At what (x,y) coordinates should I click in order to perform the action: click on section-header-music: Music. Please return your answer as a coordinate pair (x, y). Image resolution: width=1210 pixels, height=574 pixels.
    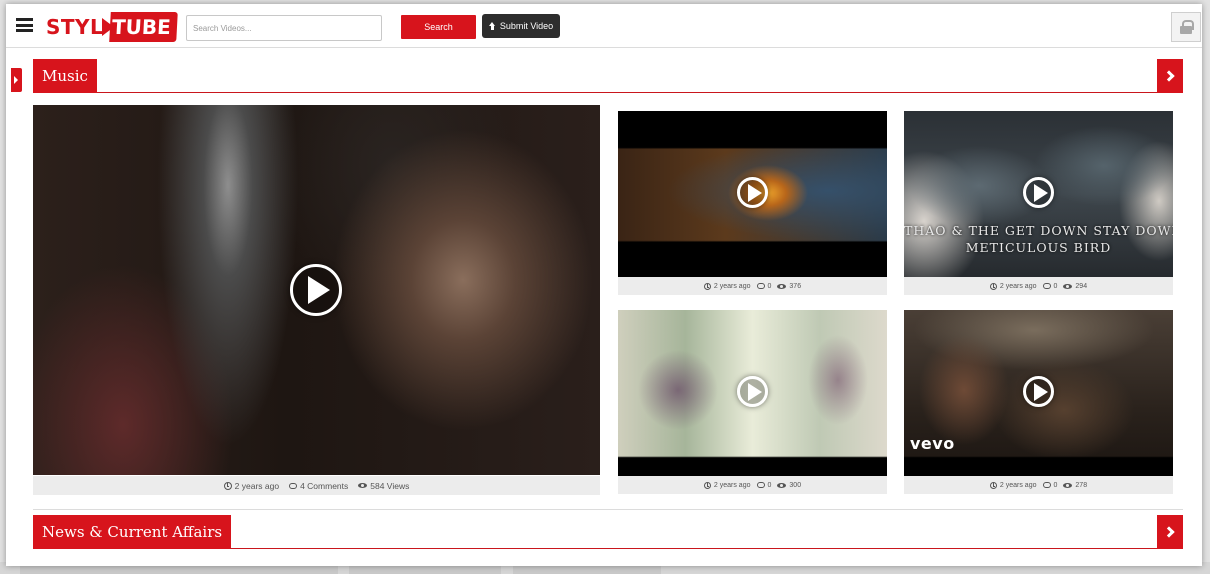
    Looking at the image, I should click on (608, 76).